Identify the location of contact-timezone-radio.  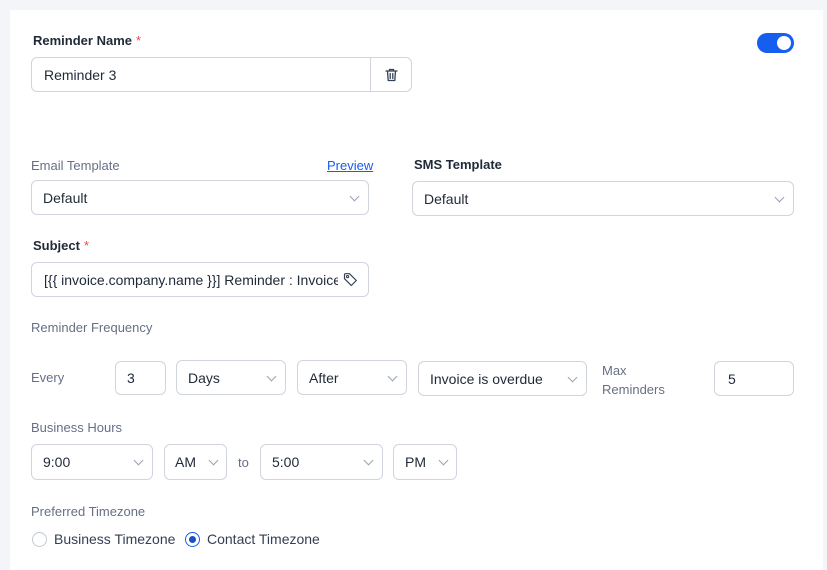
(192, 539).